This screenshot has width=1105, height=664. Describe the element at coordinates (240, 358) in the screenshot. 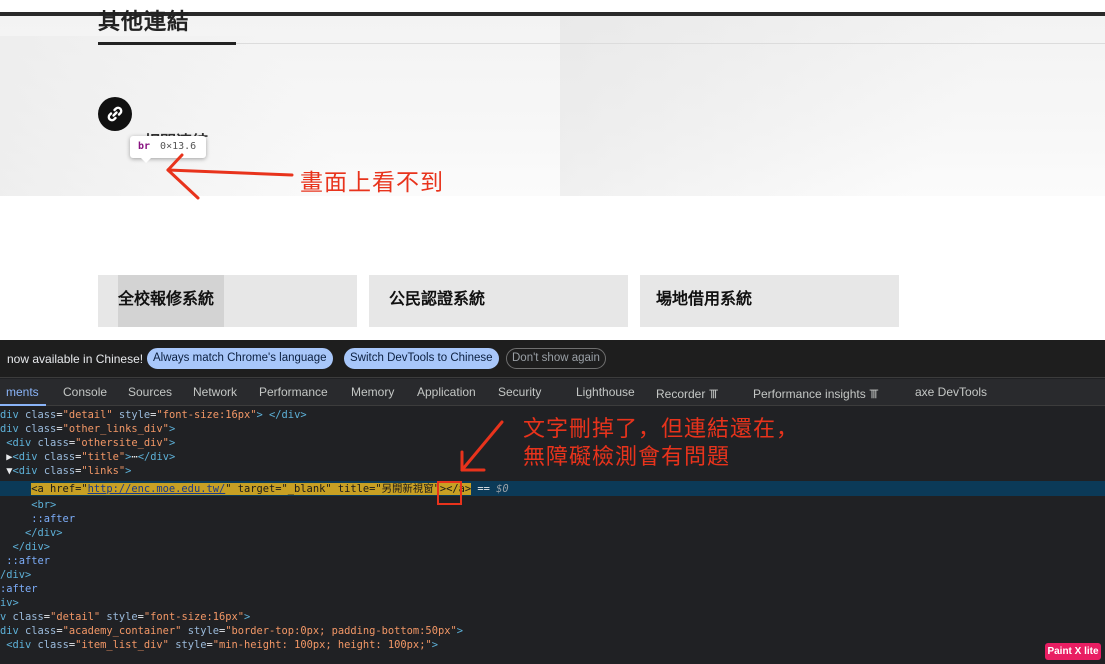

I see `always-match-language-button: Always match Chrome's language` at that location.